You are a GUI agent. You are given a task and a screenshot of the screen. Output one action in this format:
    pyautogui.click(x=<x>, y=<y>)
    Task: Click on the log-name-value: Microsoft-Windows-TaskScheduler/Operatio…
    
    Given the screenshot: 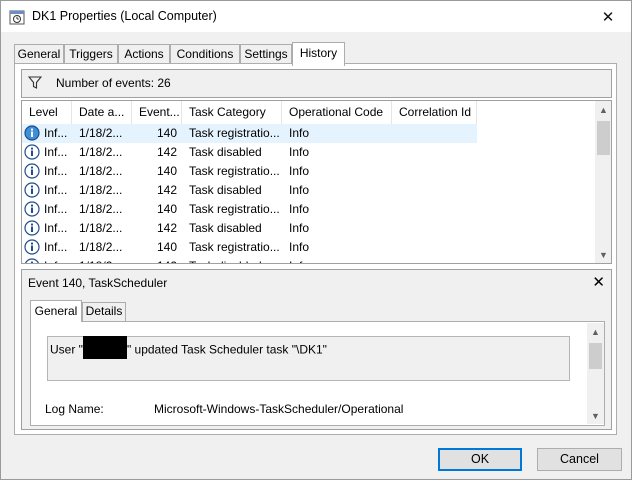 What is the action you would take?
    pyautogui.click(x=279, y=409)
    